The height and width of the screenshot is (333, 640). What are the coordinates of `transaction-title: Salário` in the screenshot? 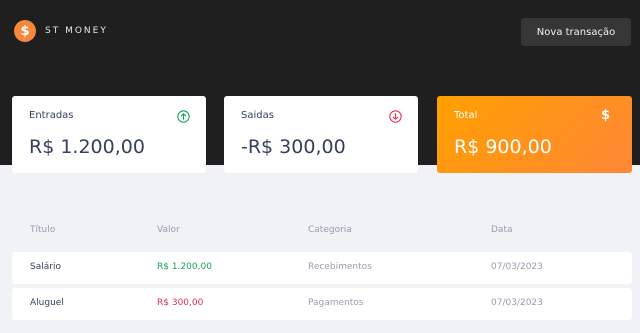 It's located at (45, 267).